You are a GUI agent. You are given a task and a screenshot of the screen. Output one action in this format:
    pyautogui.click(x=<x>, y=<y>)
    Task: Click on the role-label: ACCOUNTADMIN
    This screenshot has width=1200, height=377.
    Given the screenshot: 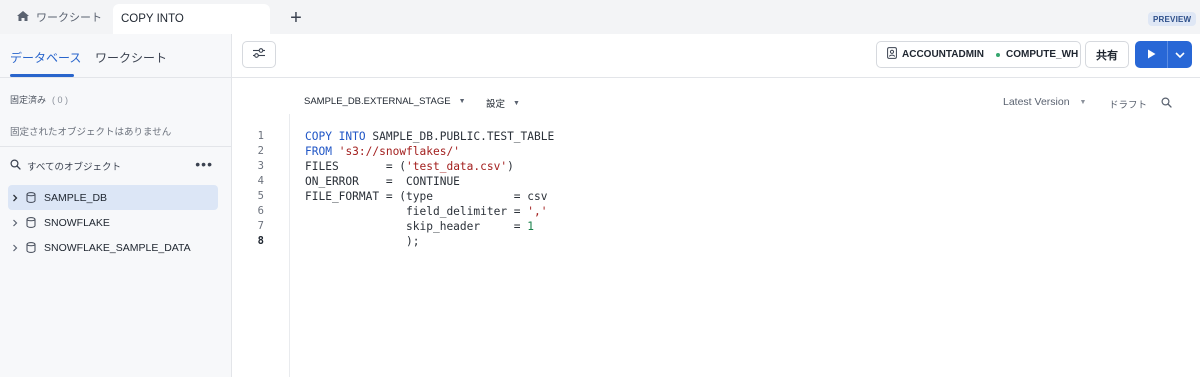 What is the action you would take?
    pyautogui.click(x=943, y=54)
    